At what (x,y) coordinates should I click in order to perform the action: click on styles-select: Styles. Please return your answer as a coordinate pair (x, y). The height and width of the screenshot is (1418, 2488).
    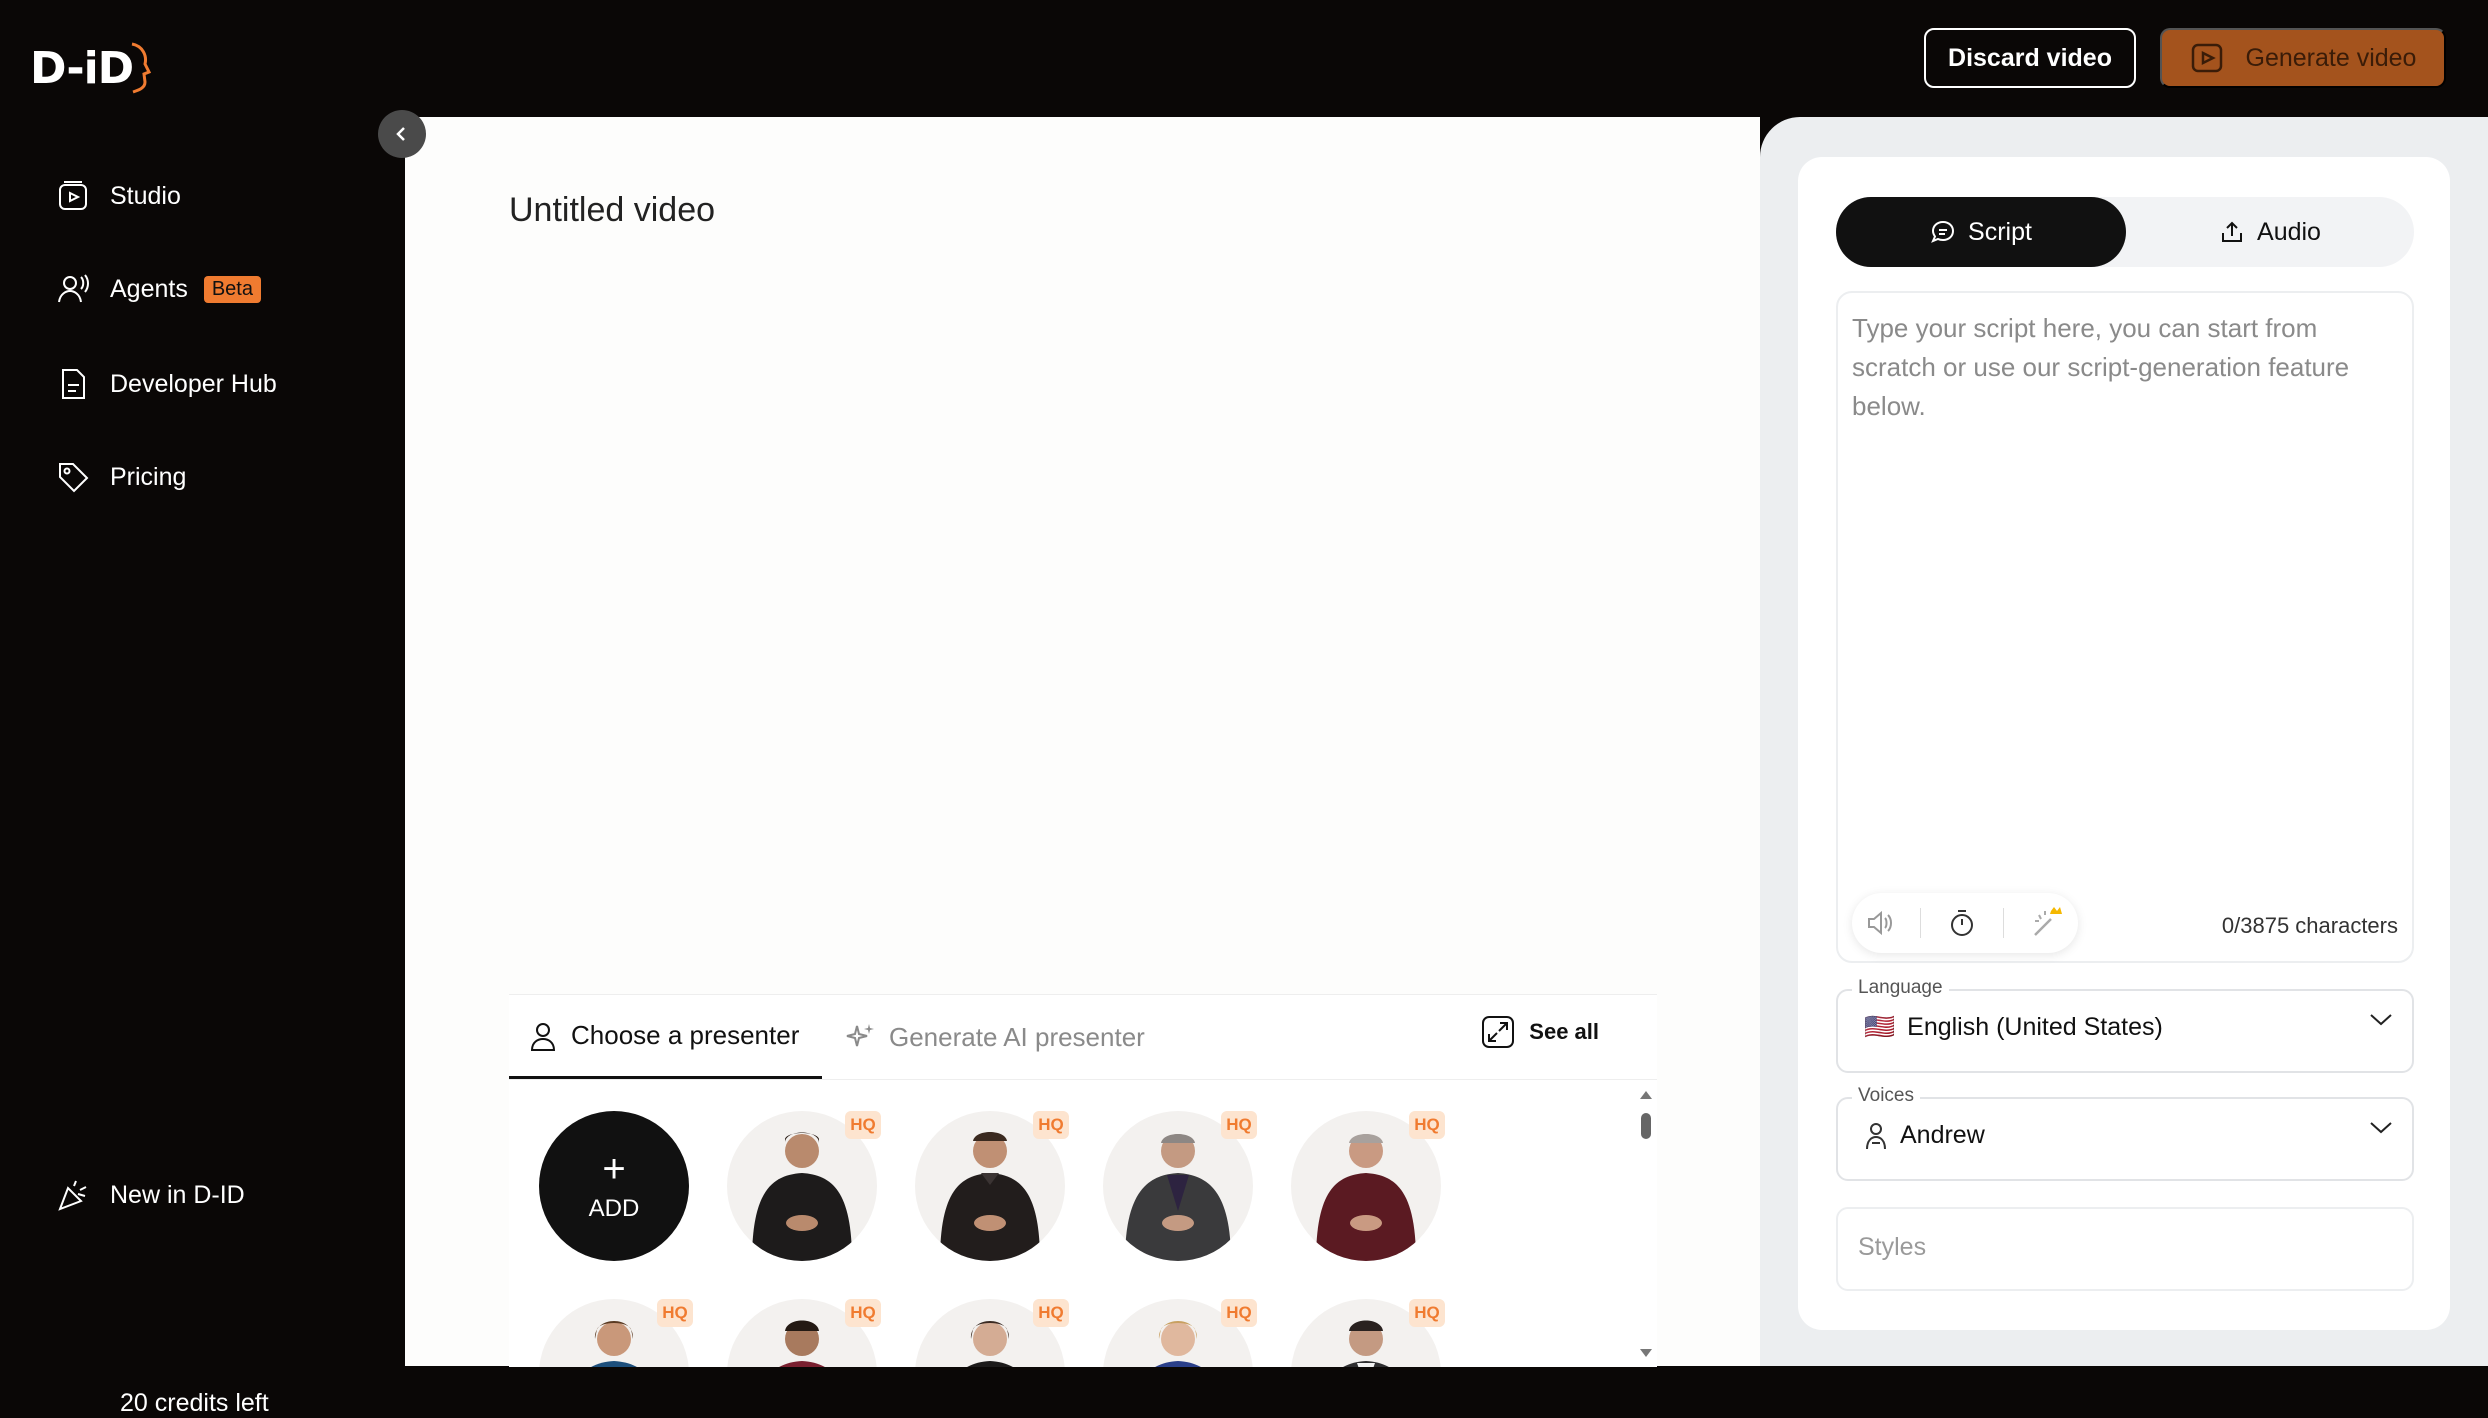
    Looking at the image, I should click on (2125, 1249).